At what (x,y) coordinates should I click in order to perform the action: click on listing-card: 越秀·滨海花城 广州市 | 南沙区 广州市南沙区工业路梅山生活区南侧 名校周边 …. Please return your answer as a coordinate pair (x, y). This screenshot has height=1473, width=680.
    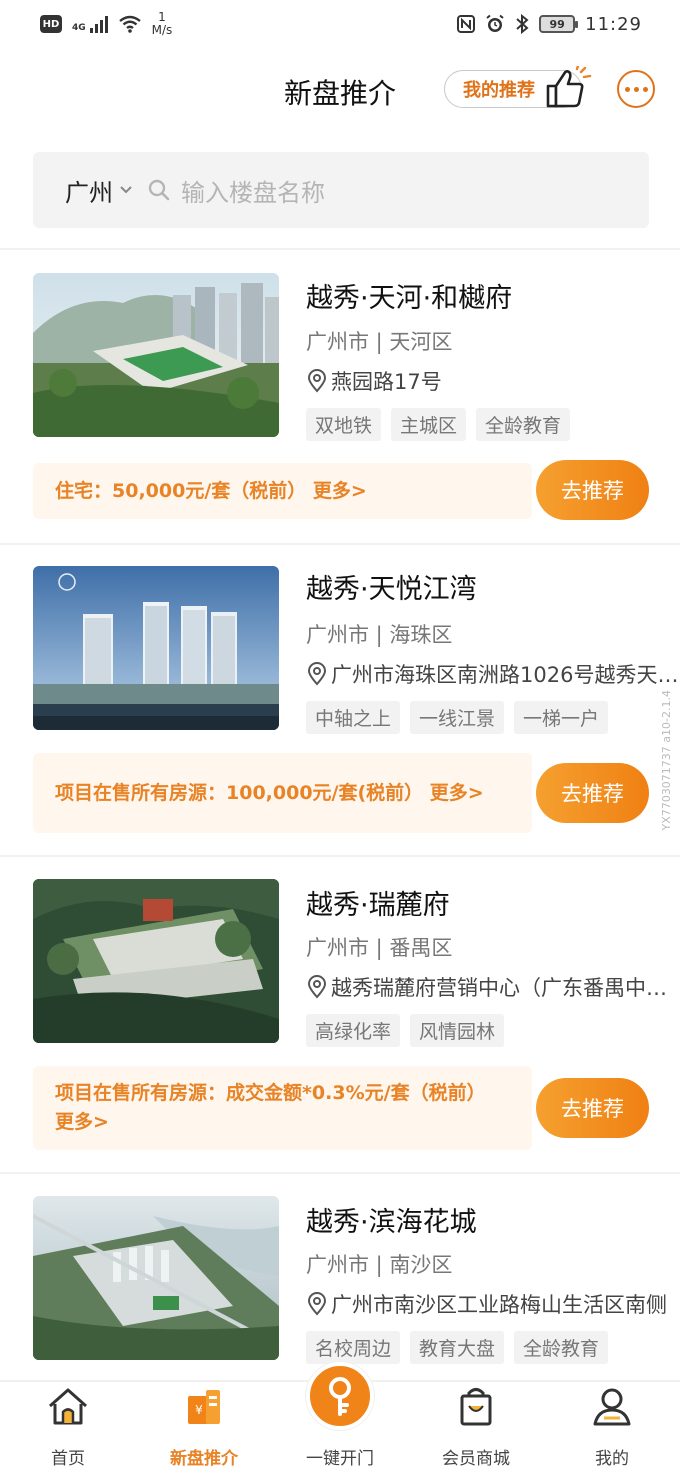
    Looking at the image, I should click on (340, 1277).